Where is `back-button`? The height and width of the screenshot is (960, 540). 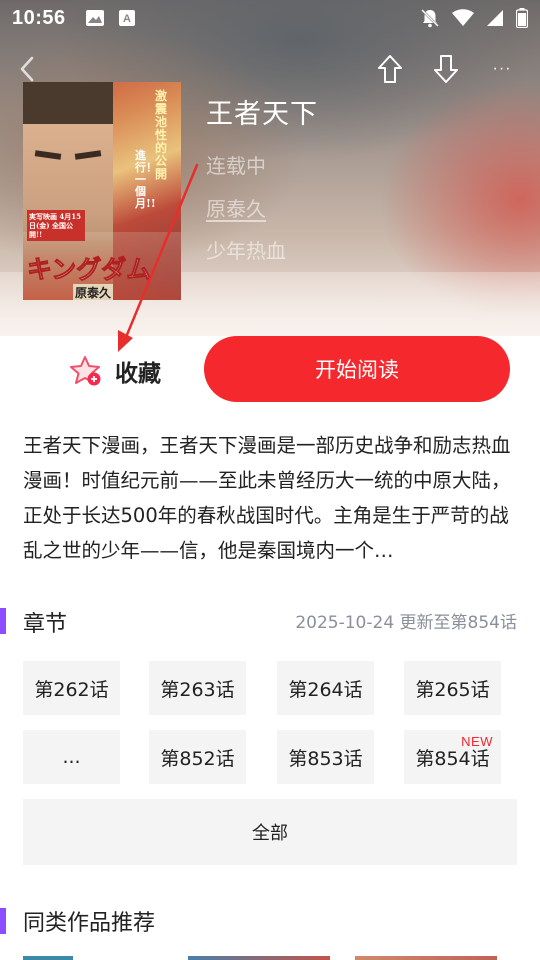
back-button is located at coordinates (27, 69).